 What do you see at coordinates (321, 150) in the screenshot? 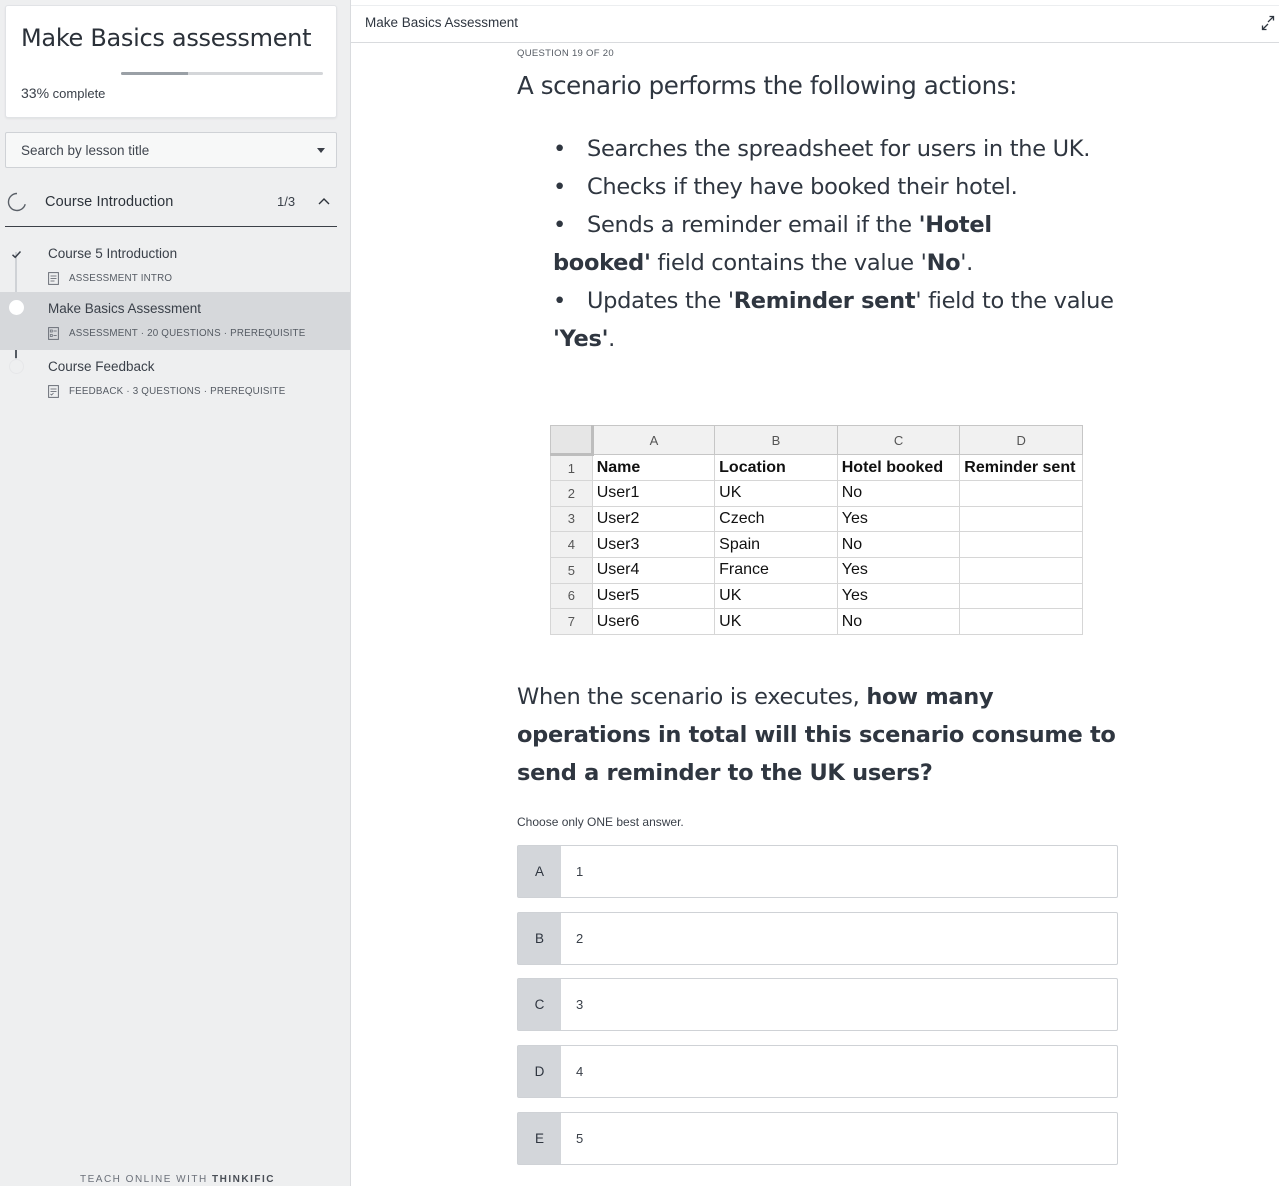
I see `caret-down-icon` at bounding box center [321, 150].